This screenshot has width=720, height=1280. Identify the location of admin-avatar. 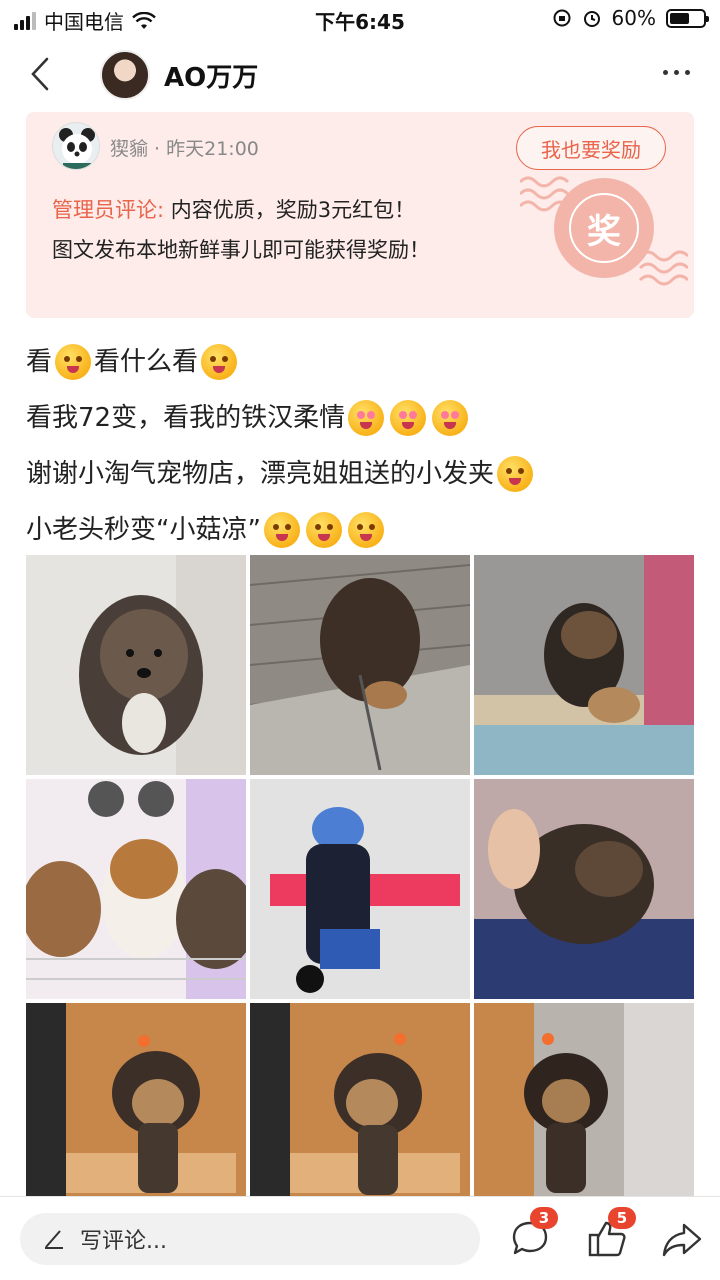
(76, 146).